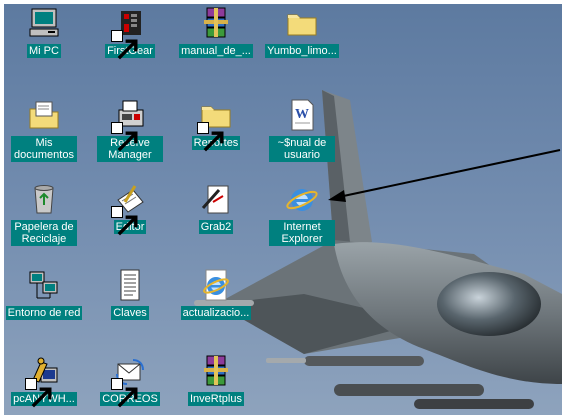 The image size is (564, 417). I want to click on icon-label: Grab2, so click(216, 227).